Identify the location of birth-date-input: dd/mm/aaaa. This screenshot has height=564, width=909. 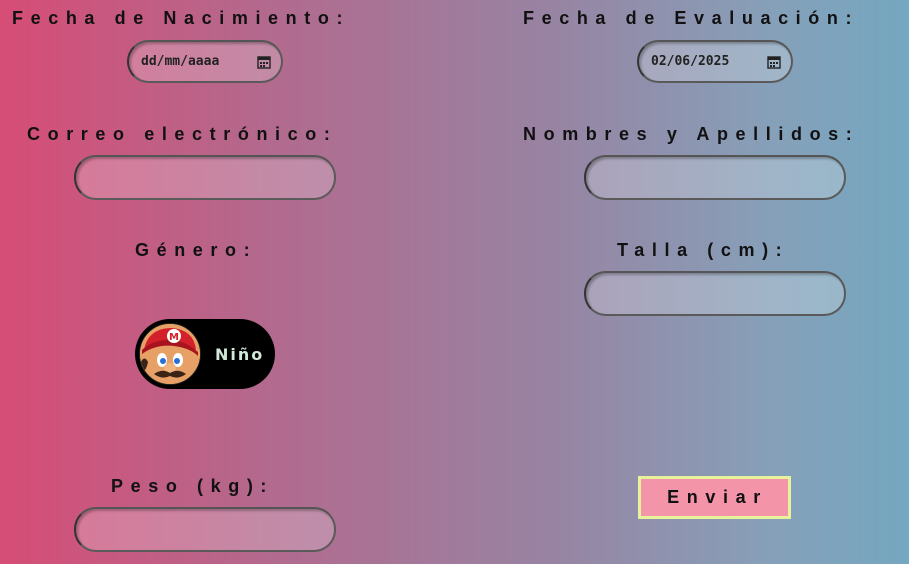
(205, 61).